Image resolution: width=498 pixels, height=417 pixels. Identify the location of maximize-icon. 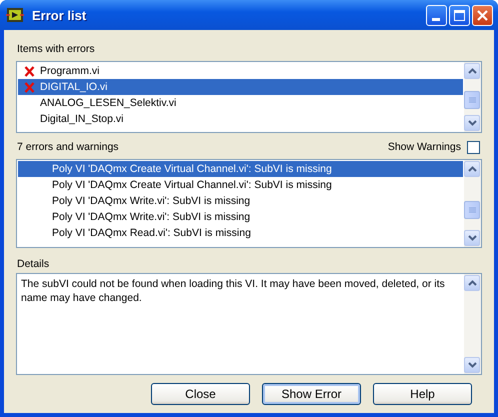
(459, 15).